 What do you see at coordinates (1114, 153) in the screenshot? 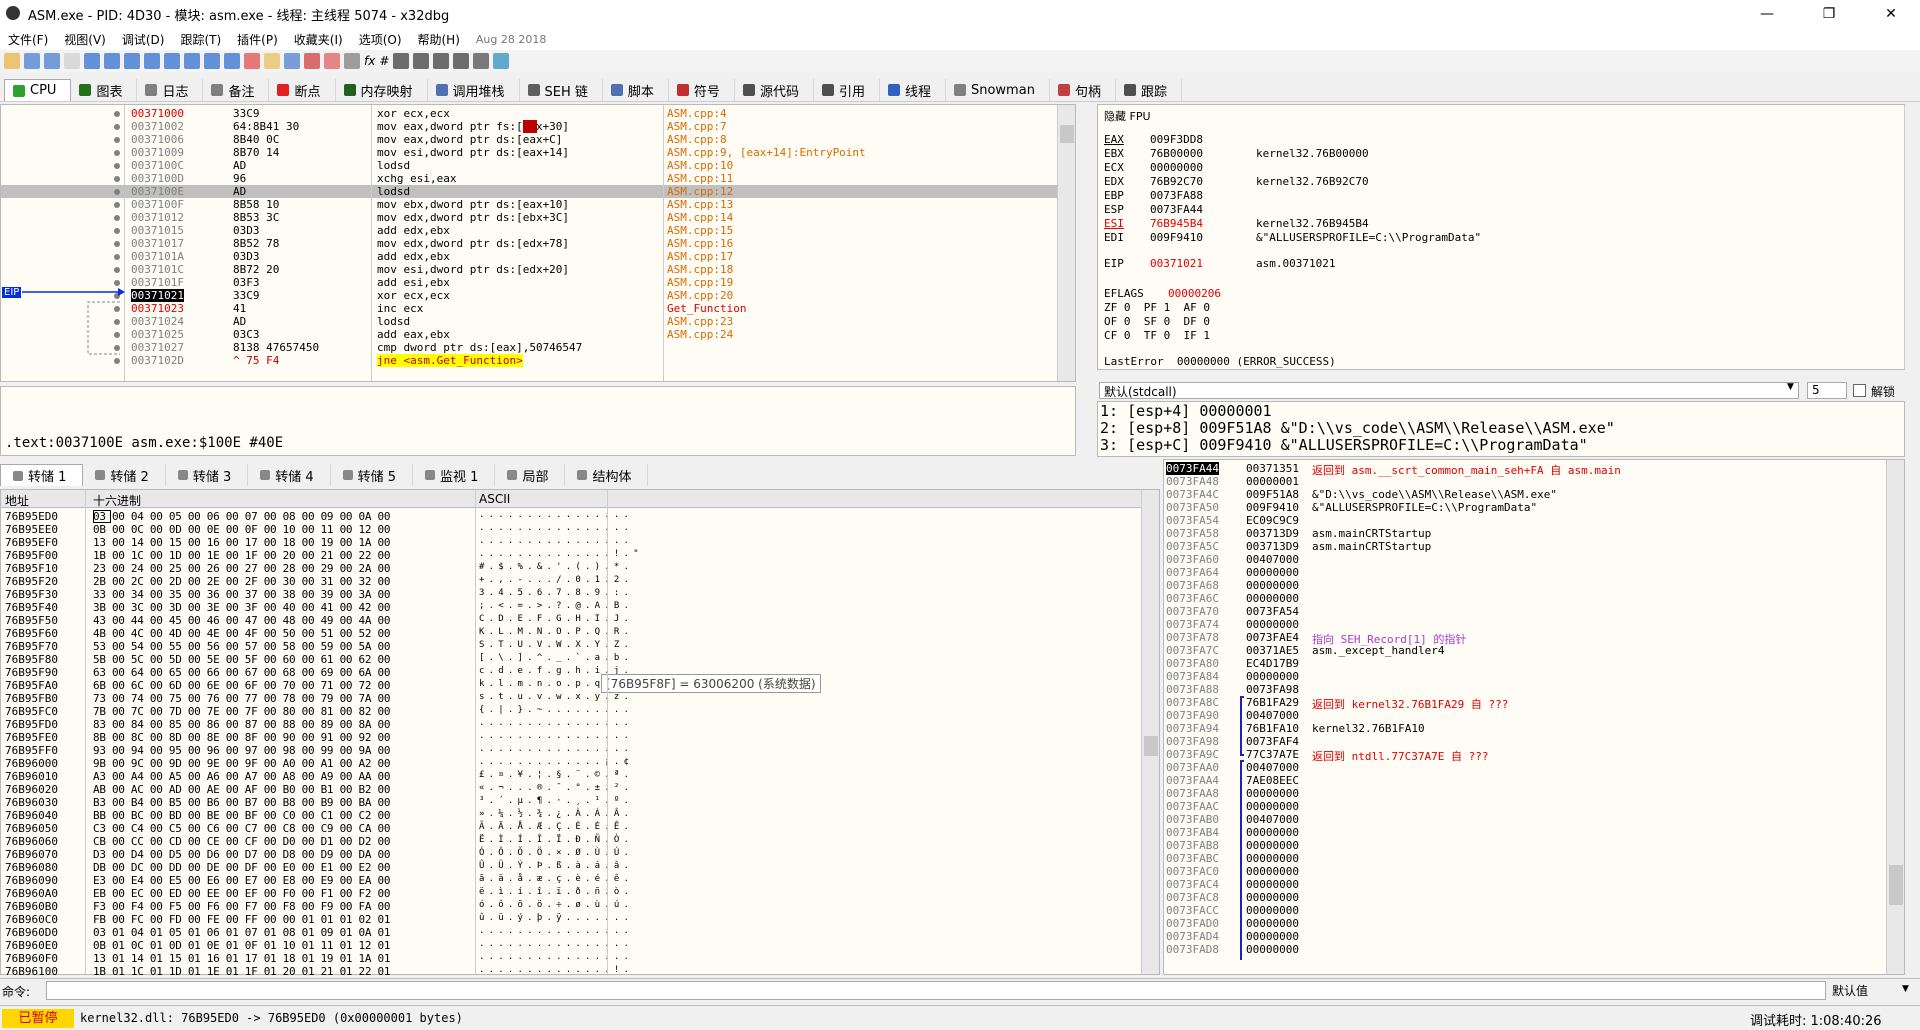
I see `register-name: EBX` at bounding box center [1114, 153].